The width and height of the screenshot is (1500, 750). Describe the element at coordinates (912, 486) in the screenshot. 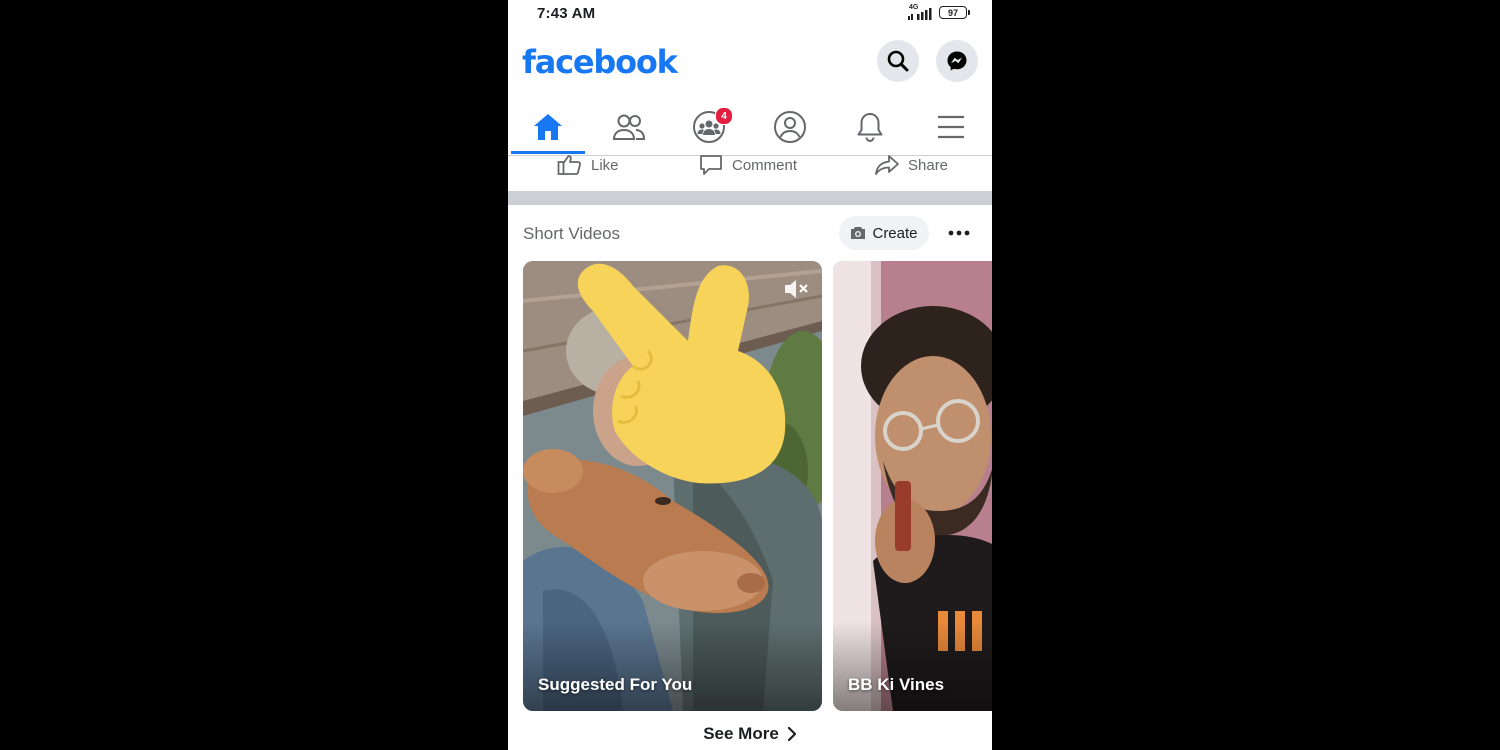

I see `video-card-bb-ki-vines: BB Ki Vines` at that location.